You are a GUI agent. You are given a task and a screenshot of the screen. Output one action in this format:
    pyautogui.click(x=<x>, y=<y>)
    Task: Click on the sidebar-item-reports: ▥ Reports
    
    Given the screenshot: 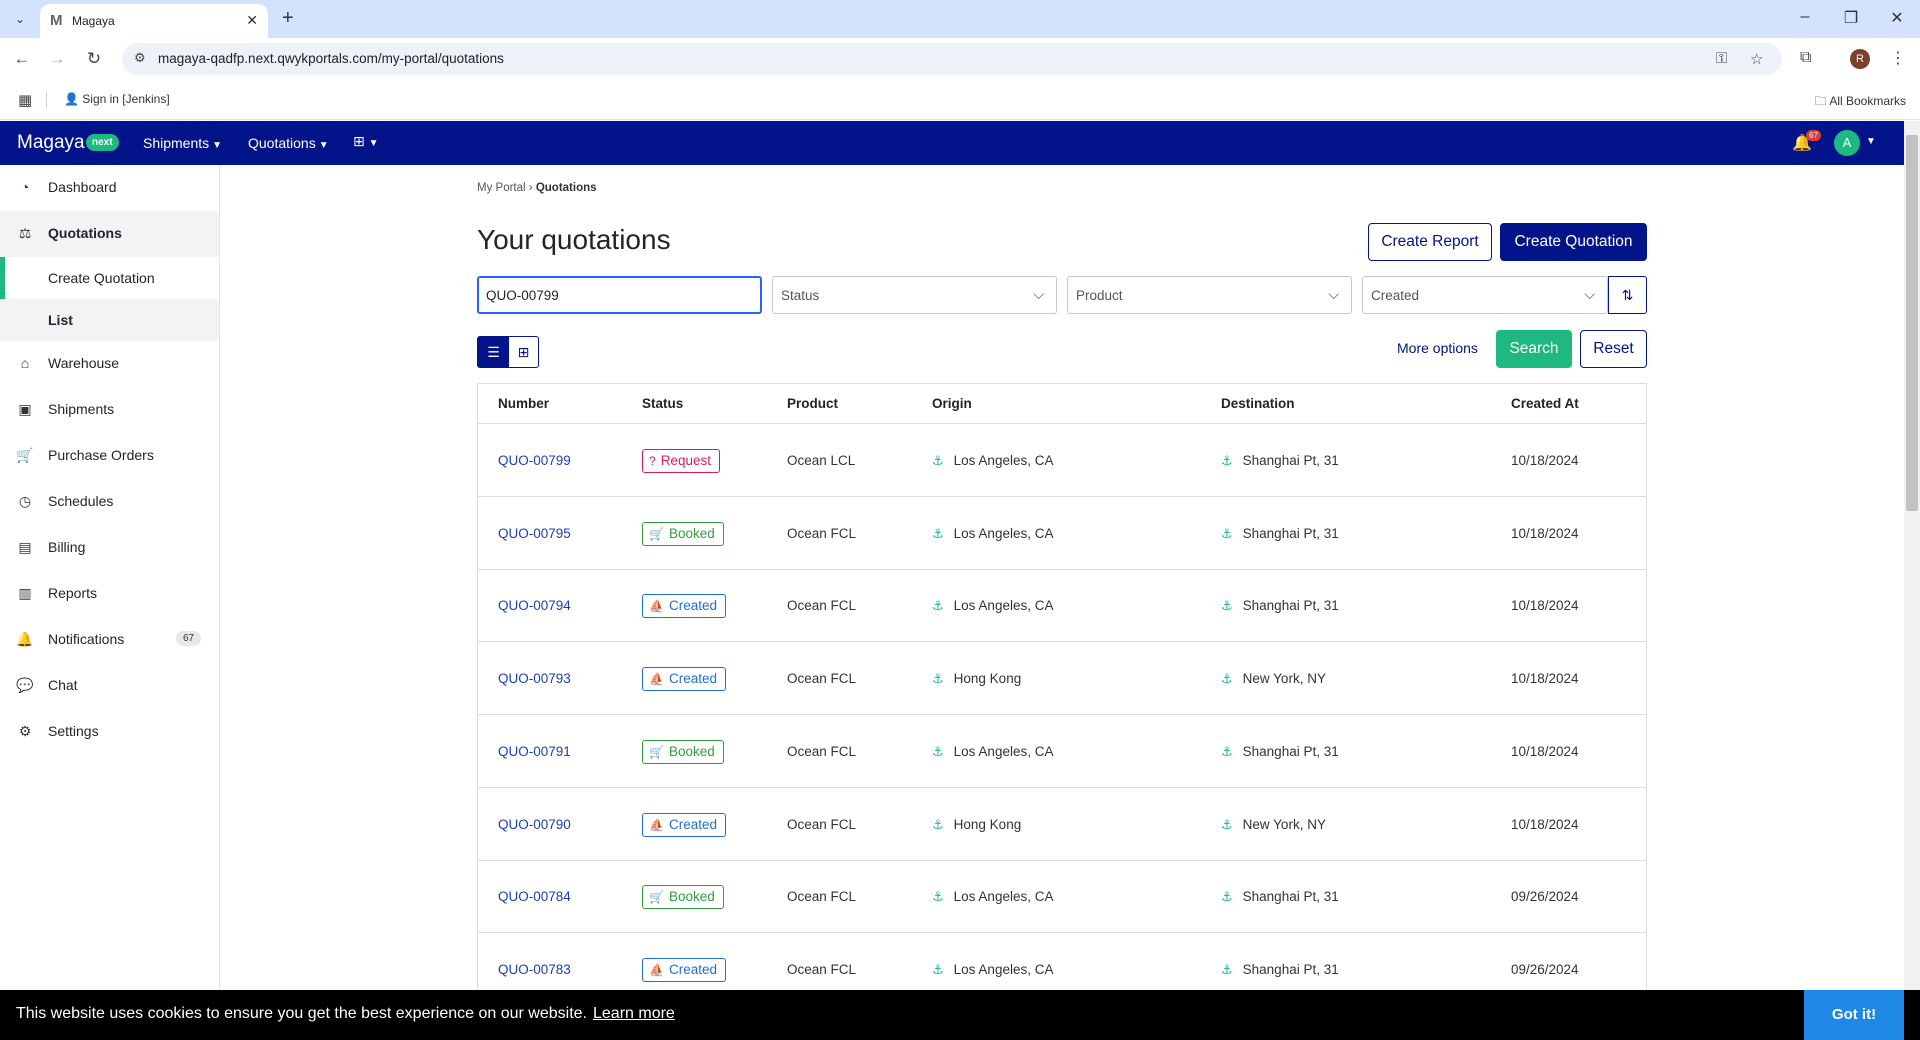 What is the action you would take?
    pyautogui.click(x=109, y=594)
    